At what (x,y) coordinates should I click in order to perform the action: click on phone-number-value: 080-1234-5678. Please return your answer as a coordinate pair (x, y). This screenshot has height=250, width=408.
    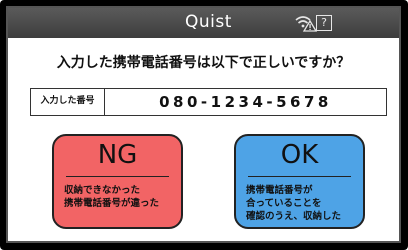
    Looking at the image, I should click on (245, 102).